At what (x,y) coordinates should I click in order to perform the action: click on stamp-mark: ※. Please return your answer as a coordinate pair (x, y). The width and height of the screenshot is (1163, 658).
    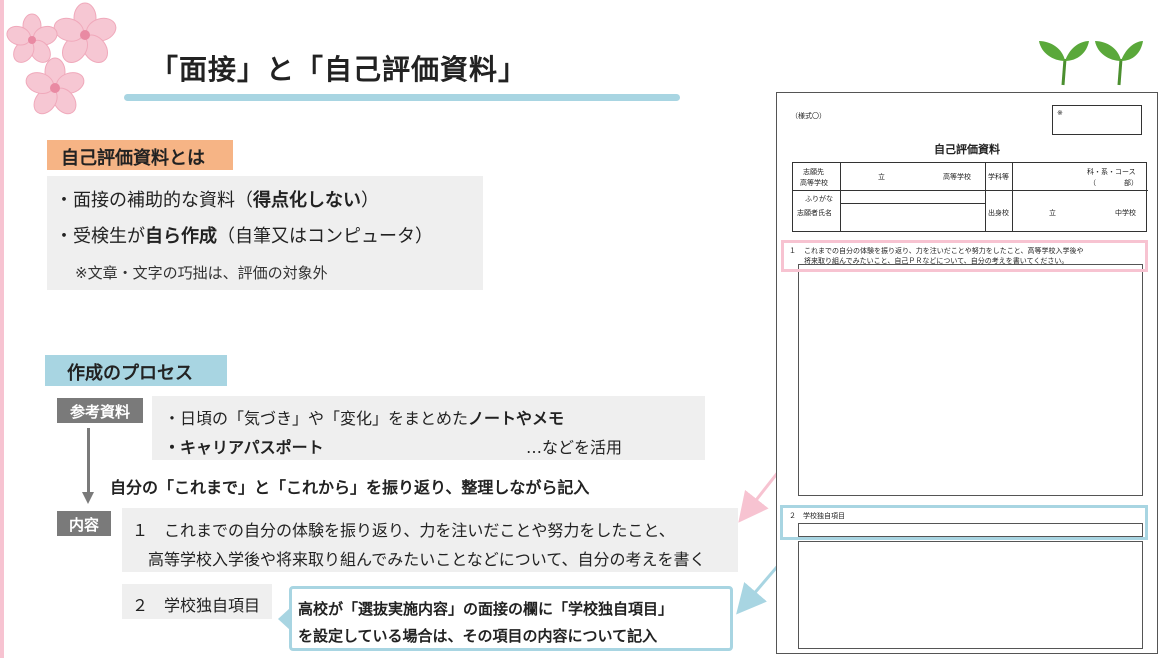
    Looking at the image, I should click on (1060, 113).